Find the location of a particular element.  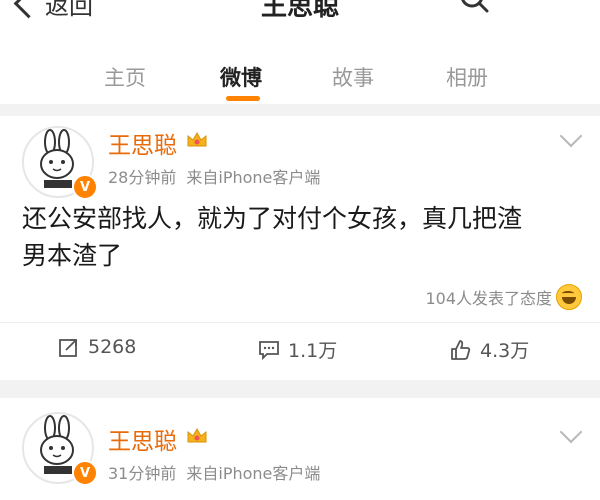

like-count: 4.3万 is located at coordinates (505, 351).